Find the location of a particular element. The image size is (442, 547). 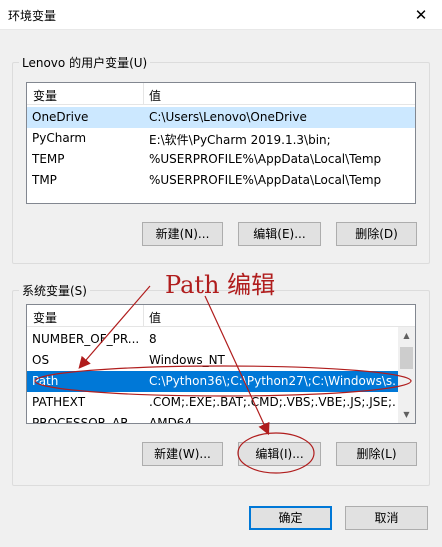

system-delete-button: 删除(L) is located at coordinates (376, 454).